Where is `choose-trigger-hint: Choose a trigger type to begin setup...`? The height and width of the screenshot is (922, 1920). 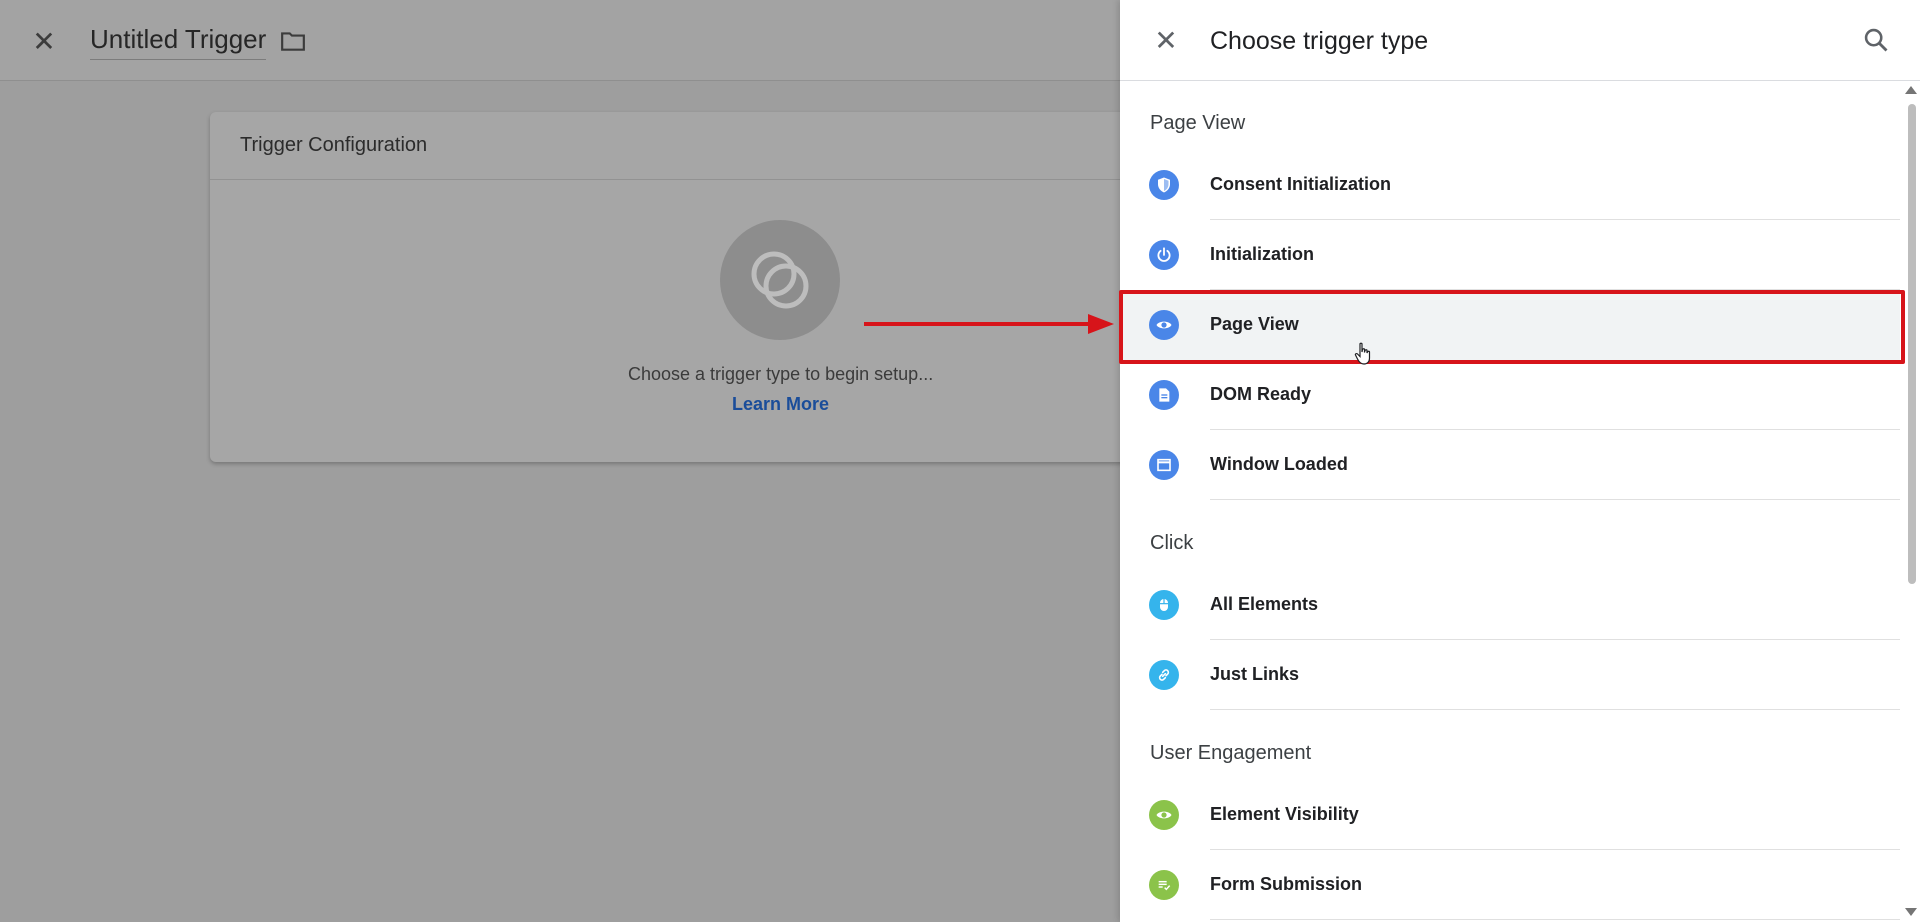 choose-trigger-hint: Choose a trigger type to begin setup... is located at coordinates (781, 374).